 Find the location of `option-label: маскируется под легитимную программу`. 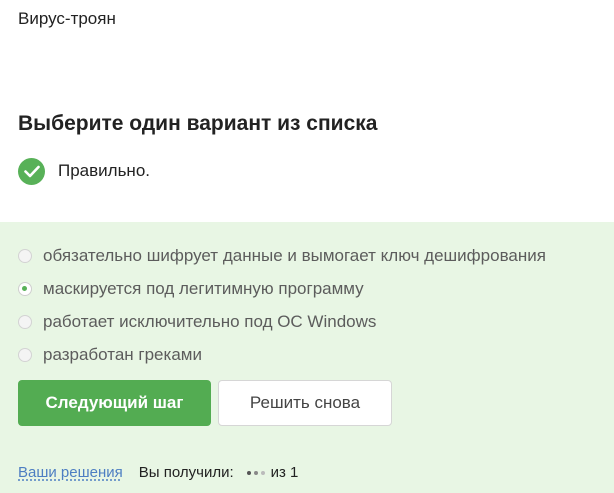

option-label: маскируется под легитимную программу is located at coordinates (203, 288).